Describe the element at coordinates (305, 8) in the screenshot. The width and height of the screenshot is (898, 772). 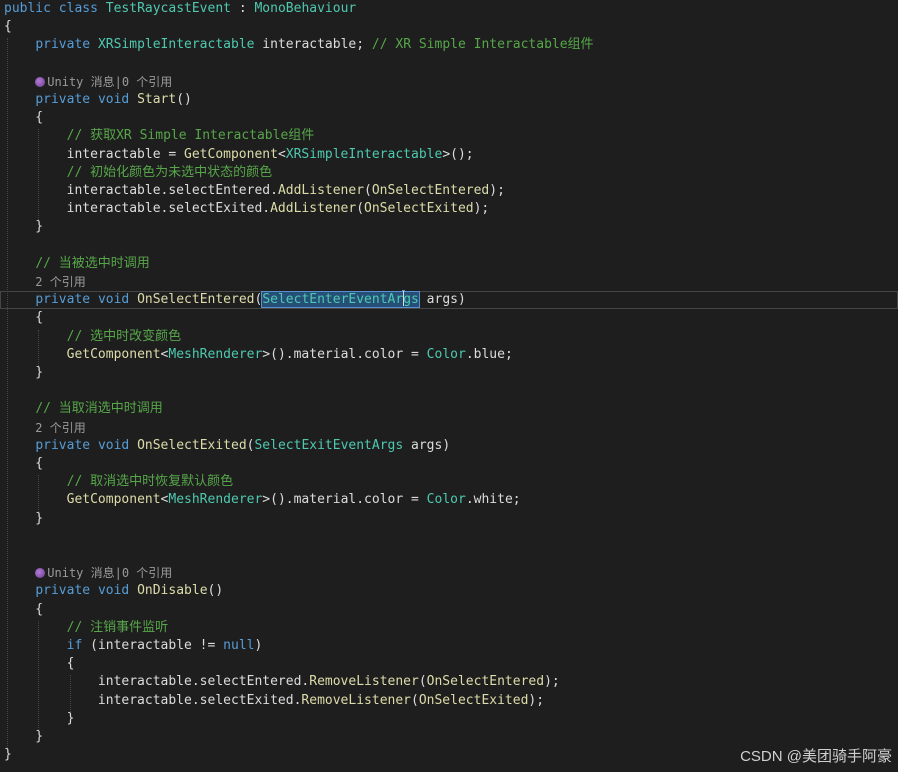
I see `token-type: MonoBehaviour` at that location.